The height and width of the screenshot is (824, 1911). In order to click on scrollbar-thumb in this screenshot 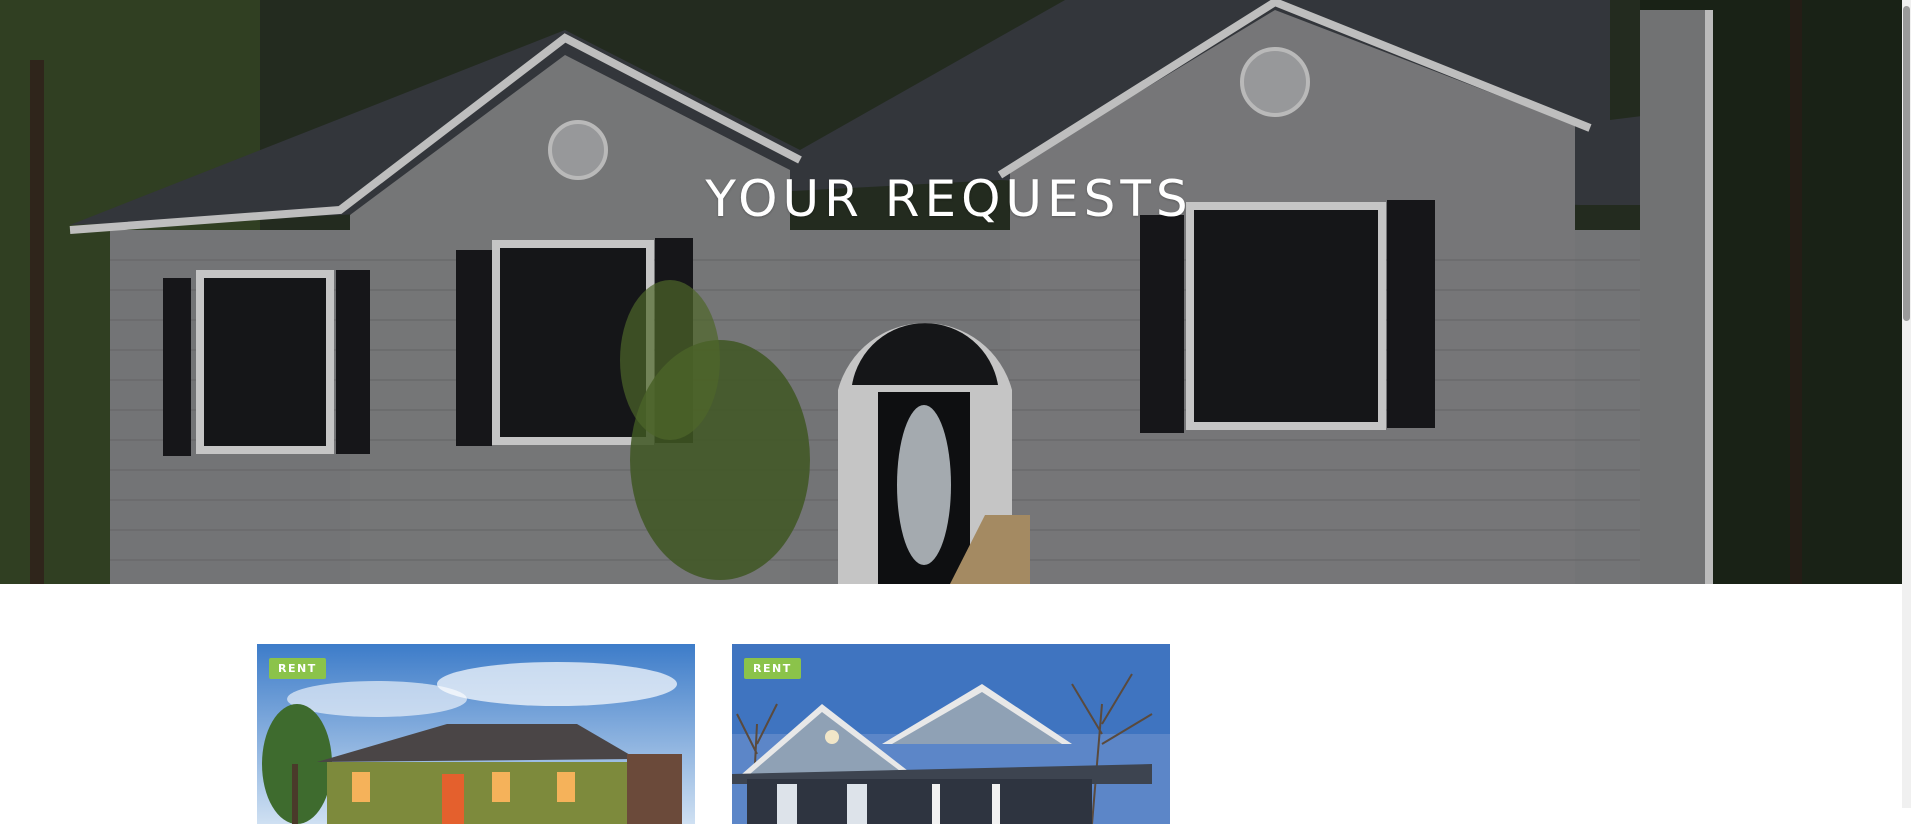, I will do `click(1906, 163)`.